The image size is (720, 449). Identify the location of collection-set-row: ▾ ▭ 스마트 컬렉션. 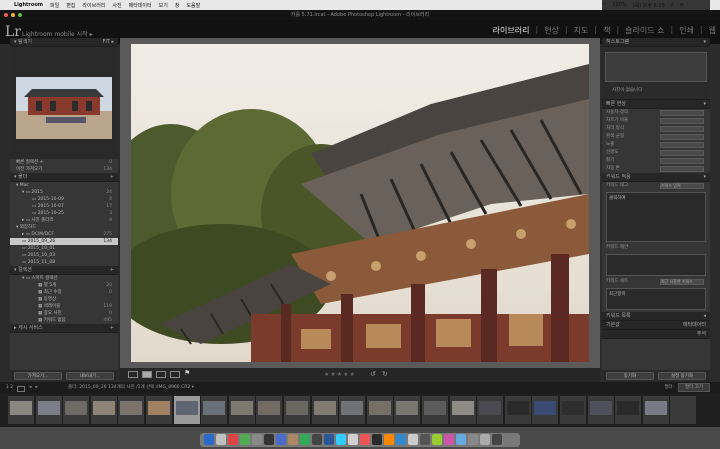
(64, 278).